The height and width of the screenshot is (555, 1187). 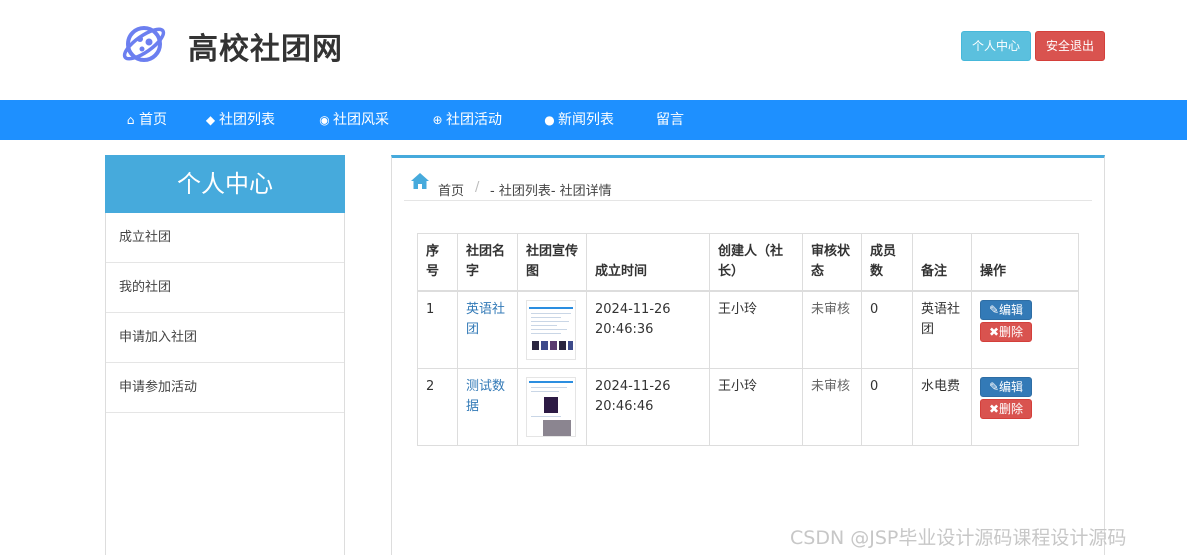 I want to click on nav-item-clubs: ◆ 社团列表, so click(x=239, y=120).